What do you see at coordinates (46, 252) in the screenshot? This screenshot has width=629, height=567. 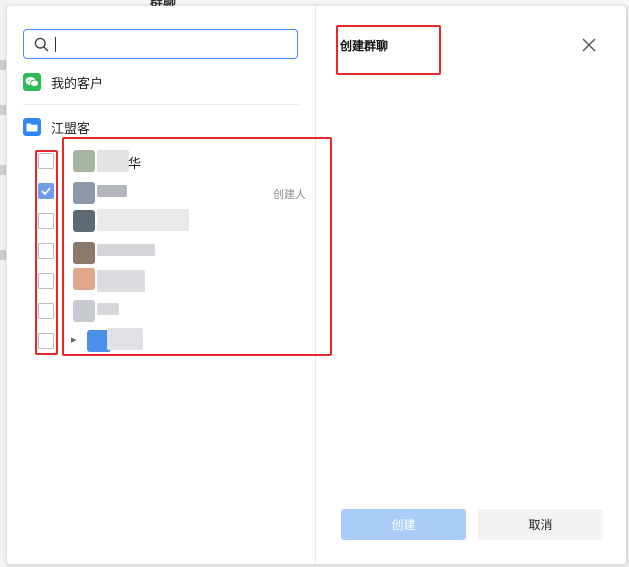 I see `highlight-box` at bounding box center [46, 252].